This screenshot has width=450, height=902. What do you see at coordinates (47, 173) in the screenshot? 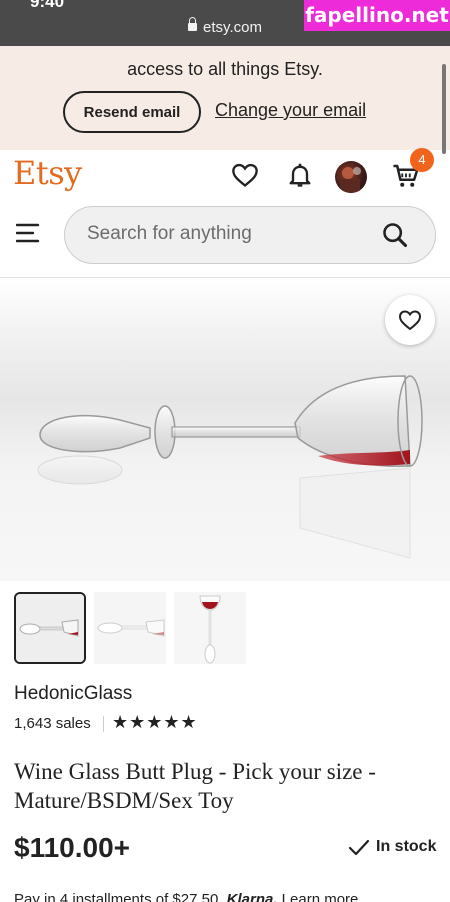
I see `etsy-logo: Etsy` at bounding box center [47, 173].